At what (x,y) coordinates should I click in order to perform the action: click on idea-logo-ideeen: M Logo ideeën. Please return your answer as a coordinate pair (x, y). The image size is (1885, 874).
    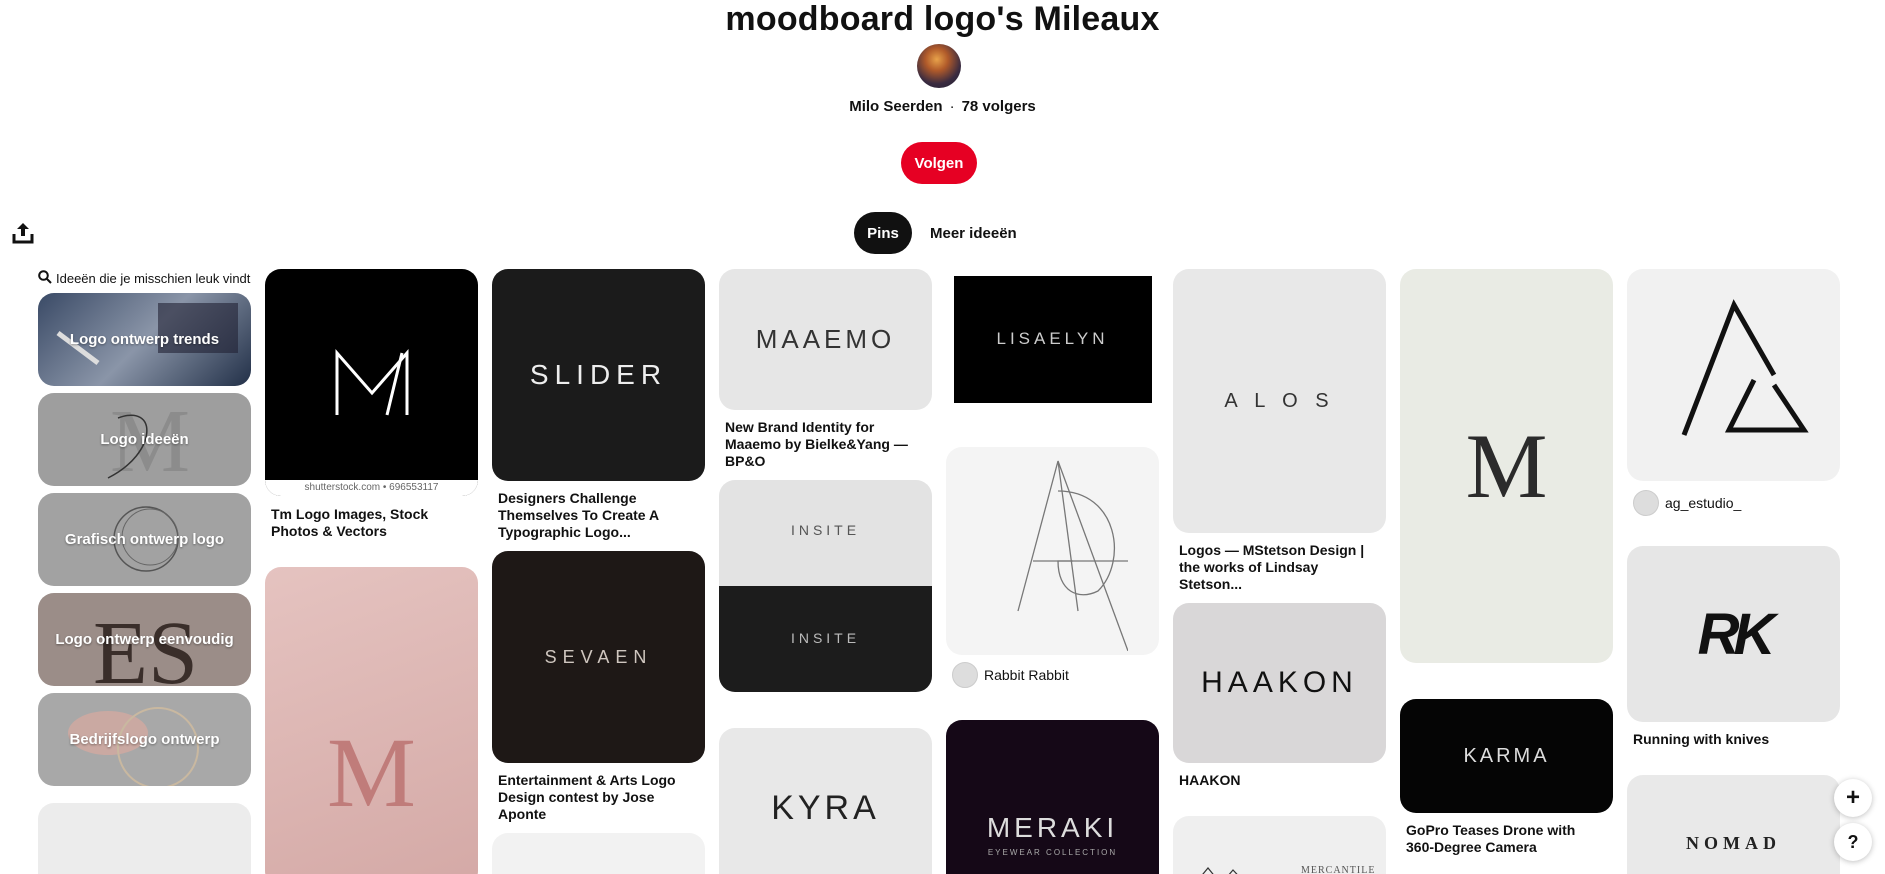
    Looking at the image, I should click on (144, 439).